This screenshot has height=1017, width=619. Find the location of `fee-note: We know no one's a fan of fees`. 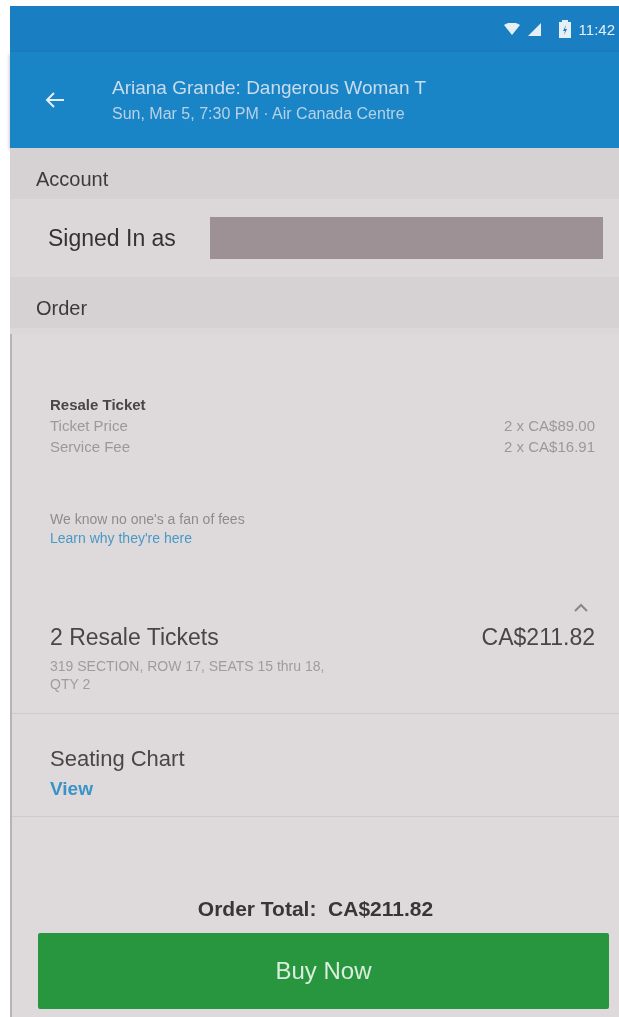

fee-note: We know no one's a fan of fees is located at coordinates (148, 519).